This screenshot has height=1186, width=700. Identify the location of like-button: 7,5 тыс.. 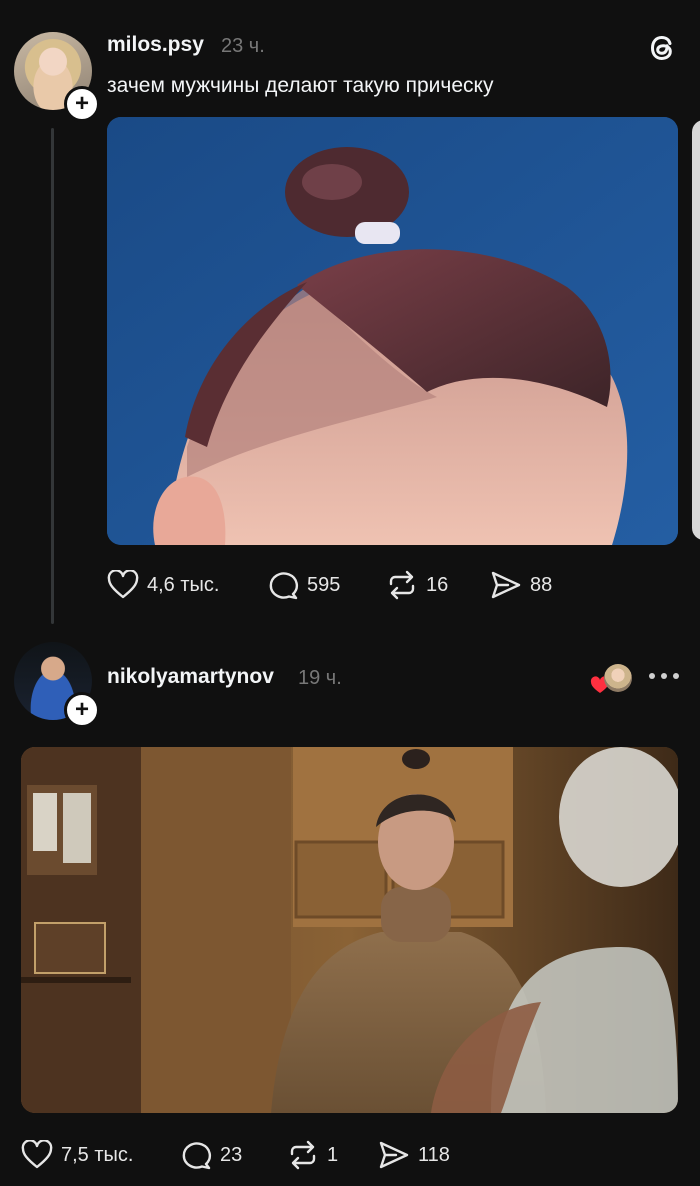
(77, 1155).